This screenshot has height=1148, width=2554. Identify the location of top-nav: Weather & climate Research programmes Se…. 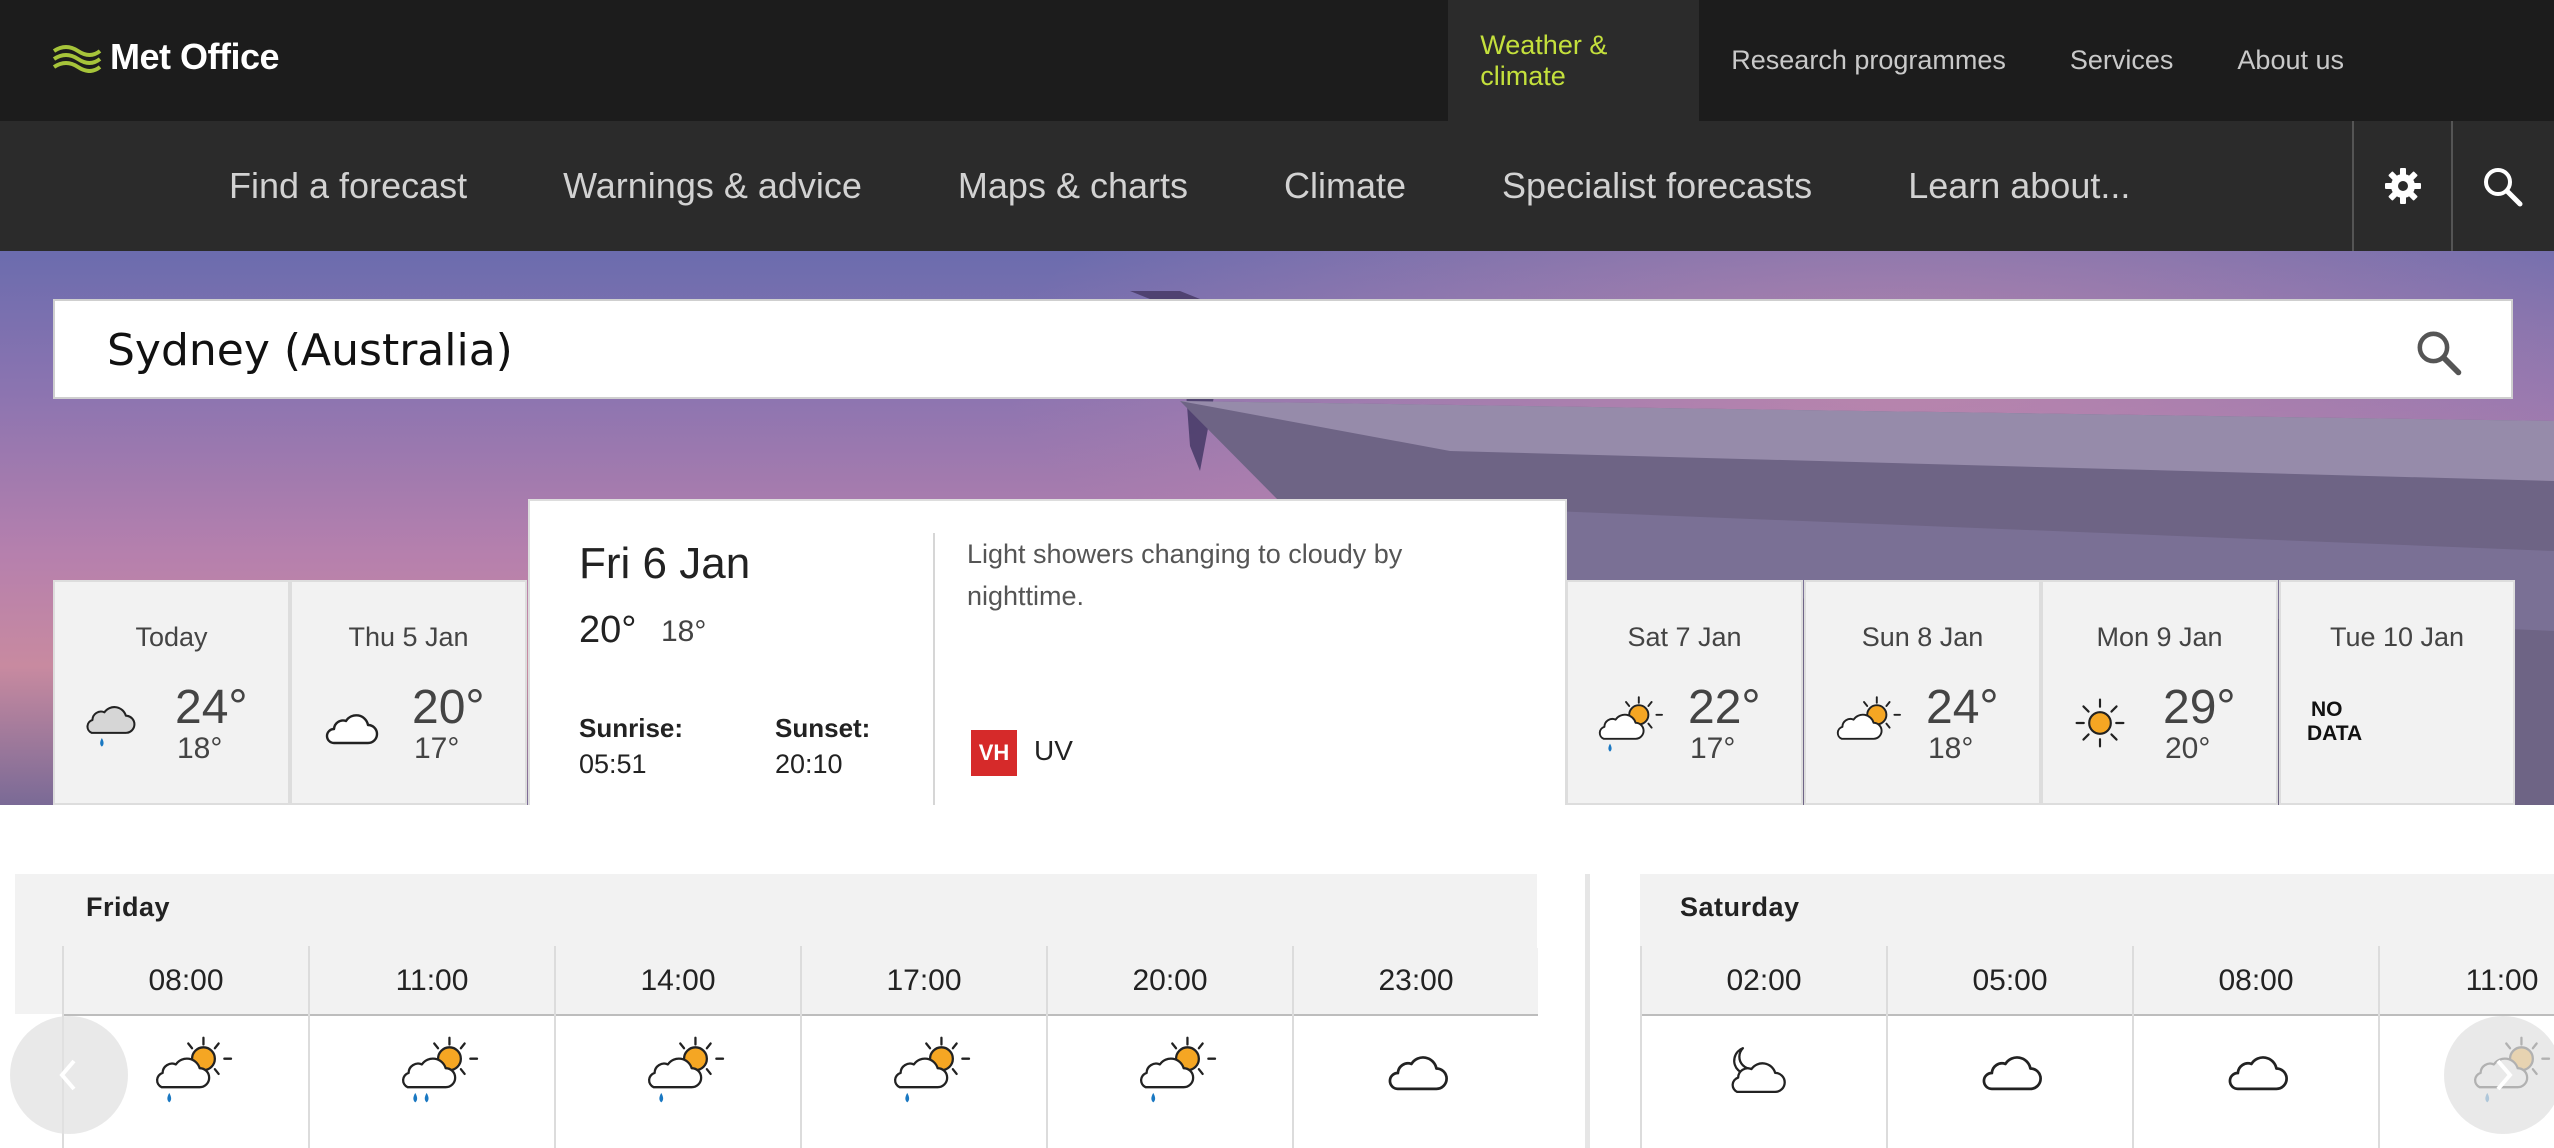
(2001, 60).